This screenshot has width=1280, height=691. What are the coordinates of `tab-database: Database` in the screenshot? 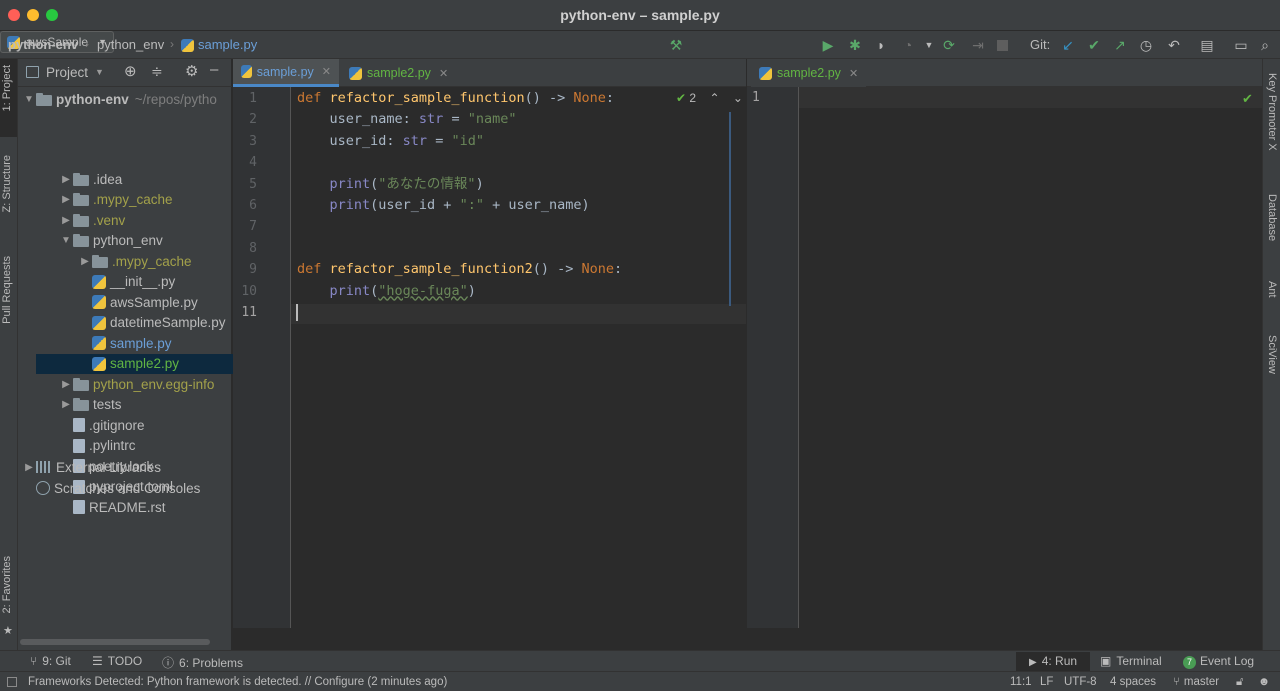 It's located at (1272, 217).